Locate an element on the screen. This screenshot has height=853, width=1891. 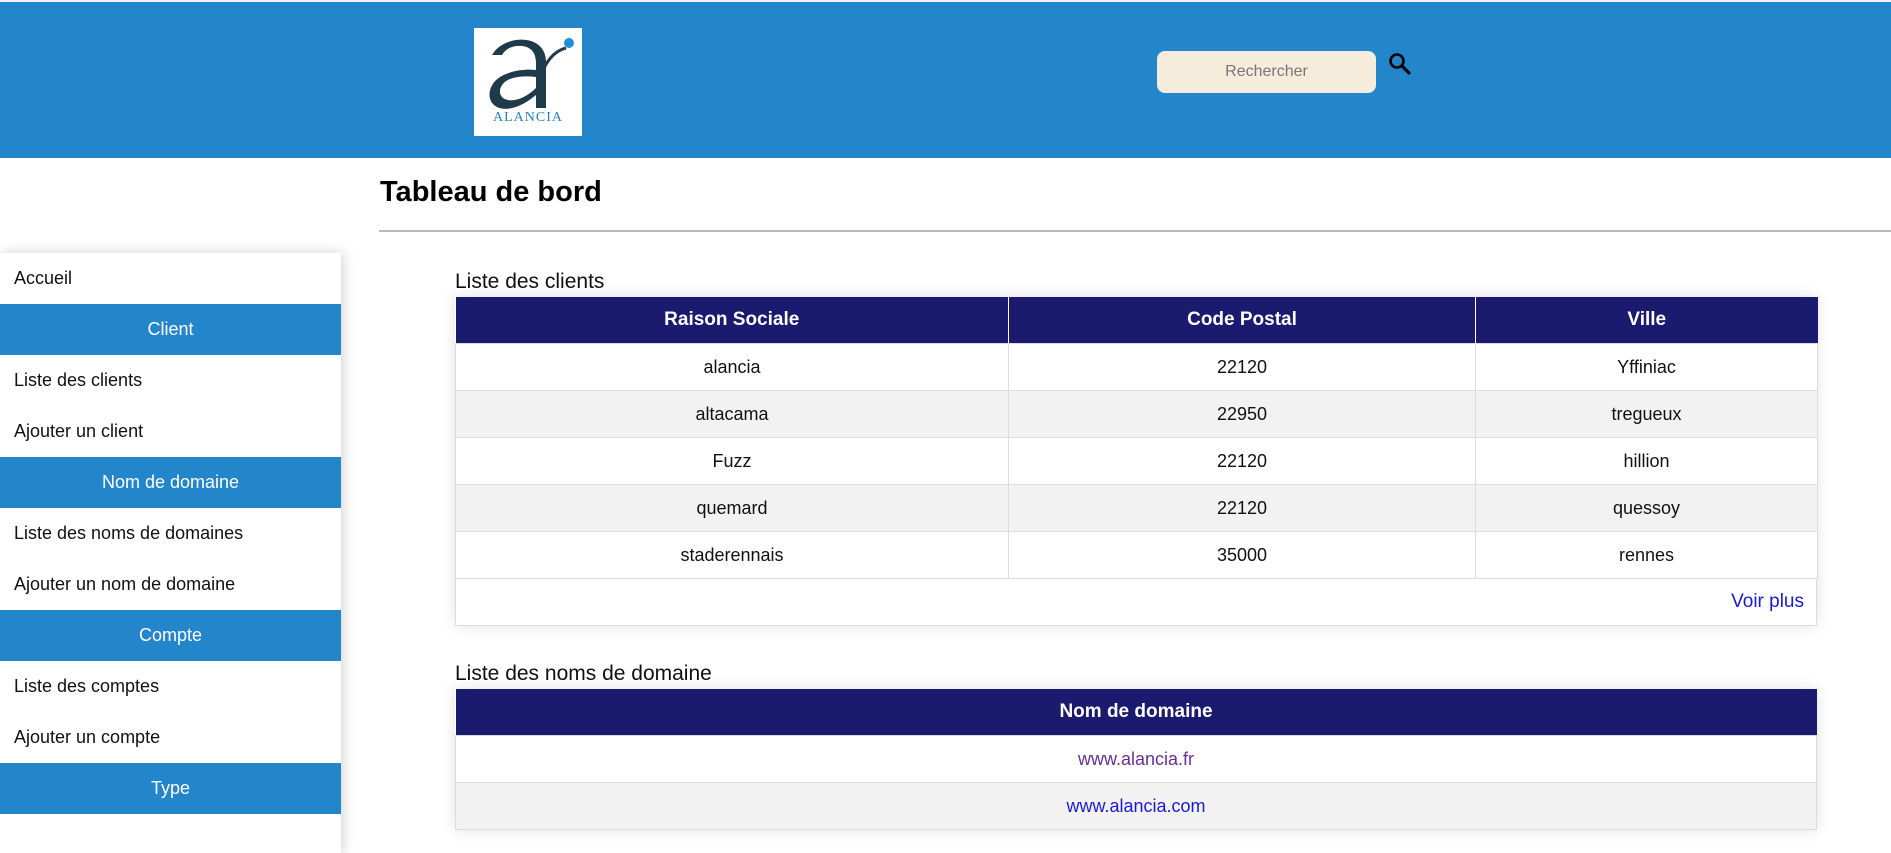
table-row: www.alancia.com is located at coordinates (1136, 806).